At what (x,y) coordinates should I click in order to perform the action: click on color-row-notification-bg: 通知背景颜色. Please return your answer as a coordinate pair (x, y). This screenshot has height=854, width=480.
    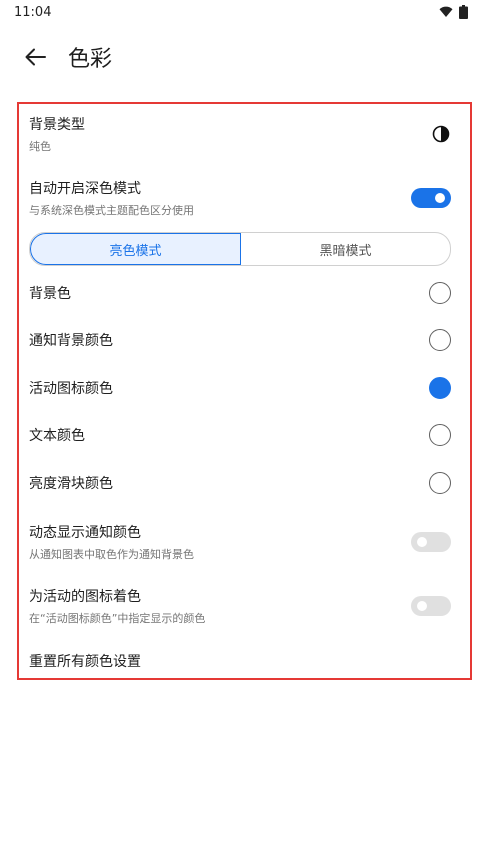
    Looking at the image, I should click on (240, 340).